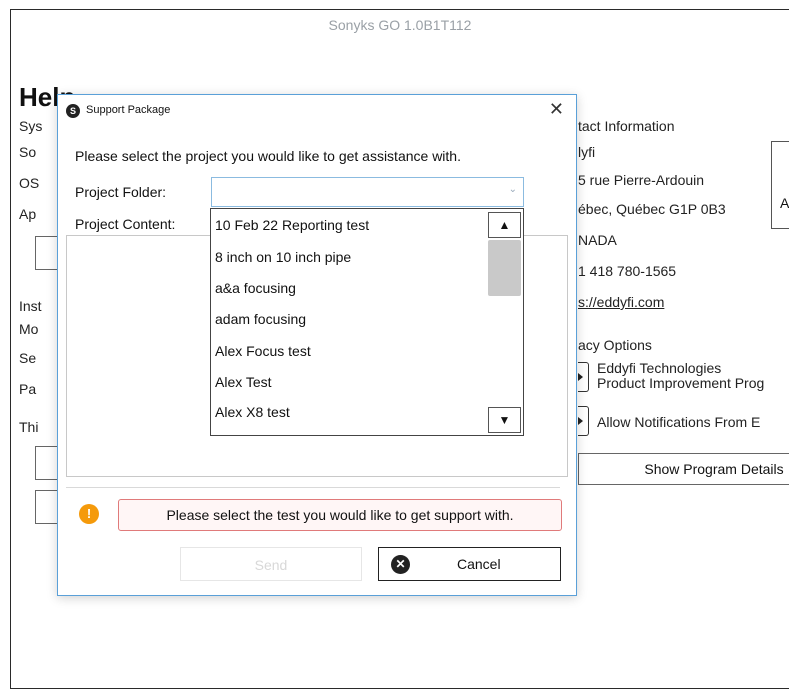 This screenshot has height=689, width=789. What do you see at coordinates (243, 382) in the screenshot?
I see `list-item: Alex Test` at bounding box center [243, 382].